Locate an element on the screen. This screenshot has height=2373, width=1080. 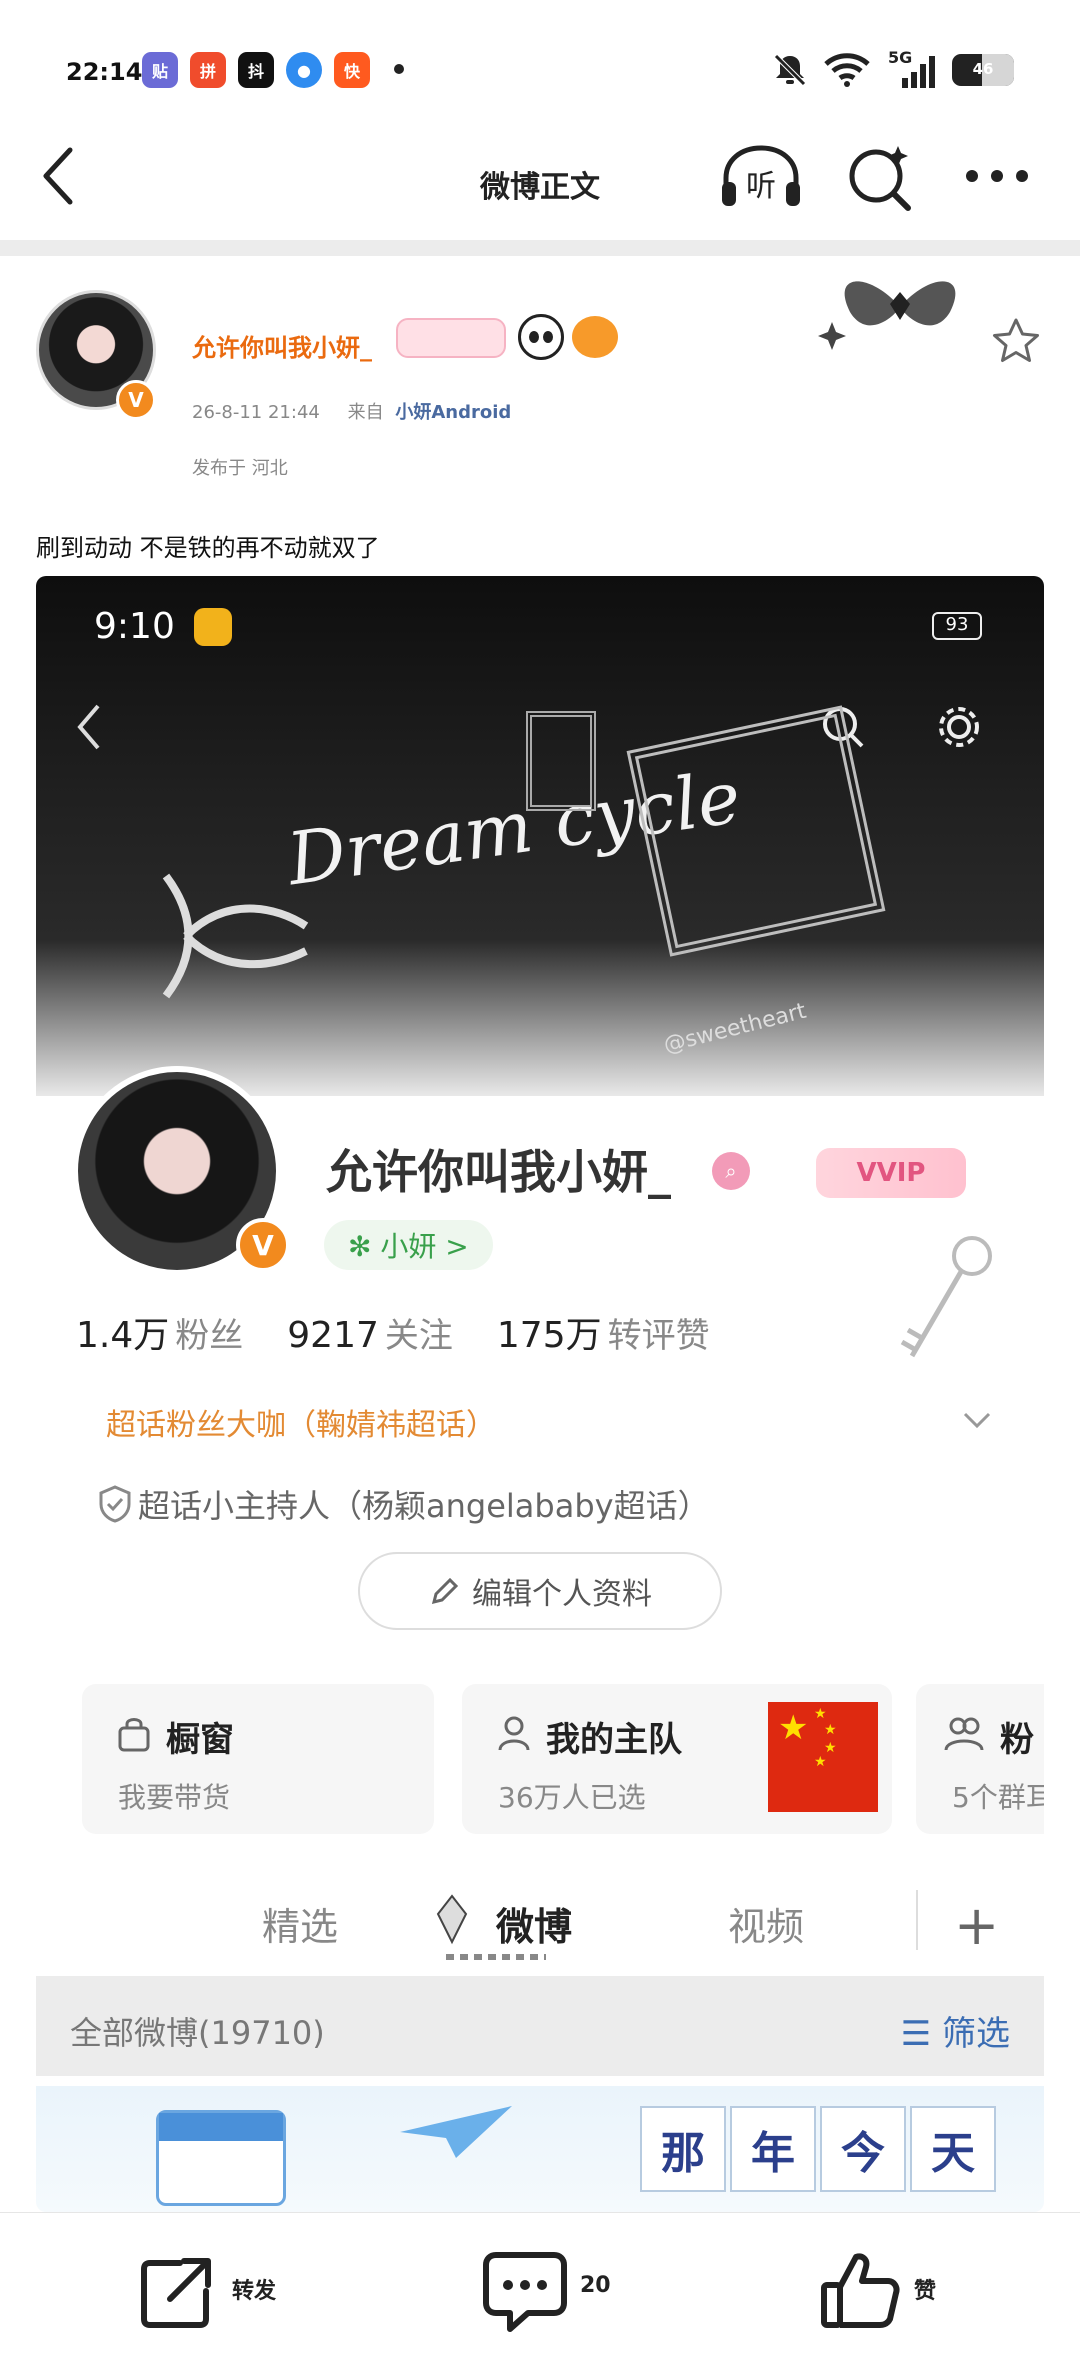
profile-name: 允许你叫我小妍_ is located at coordinates (498, 1172).